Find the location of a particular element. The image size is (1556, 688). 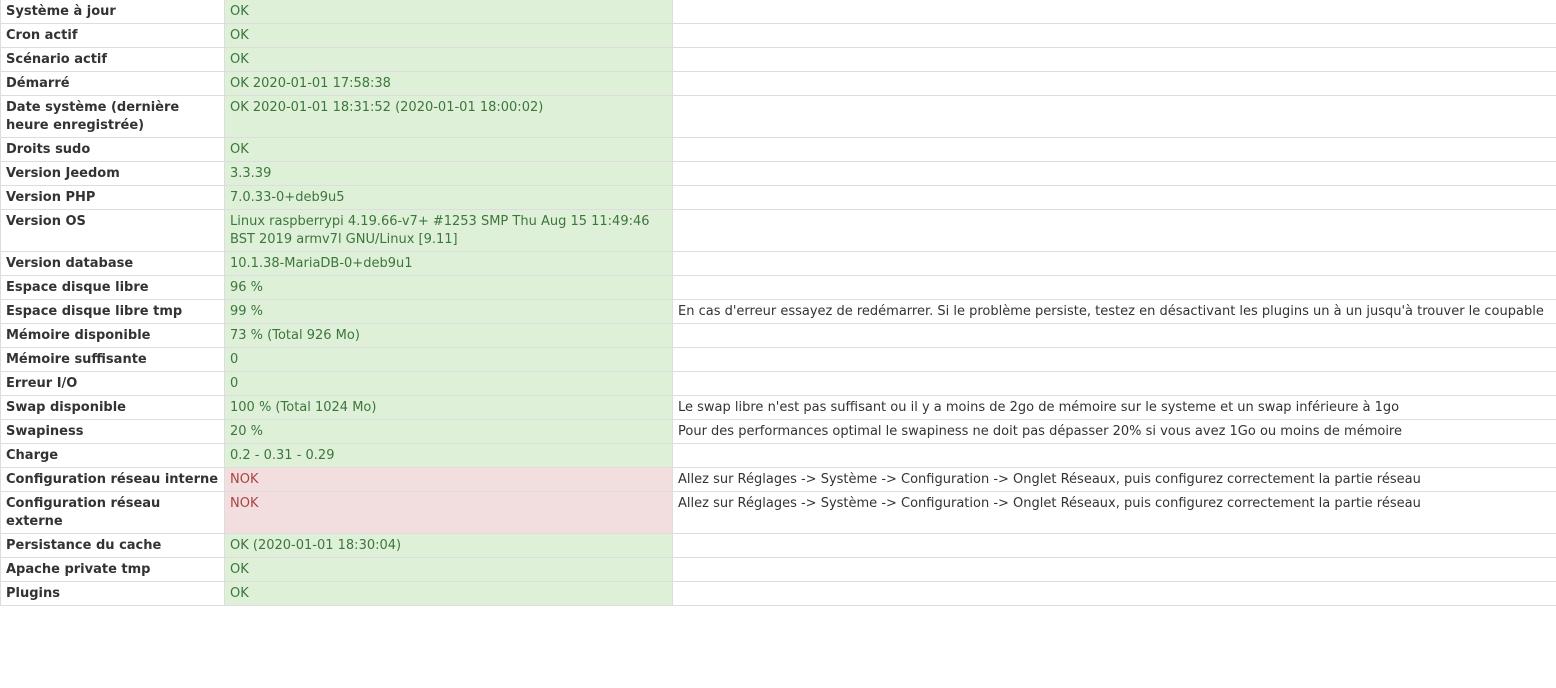

check-label: Apache private tmp is located at coordinates (112, 569).